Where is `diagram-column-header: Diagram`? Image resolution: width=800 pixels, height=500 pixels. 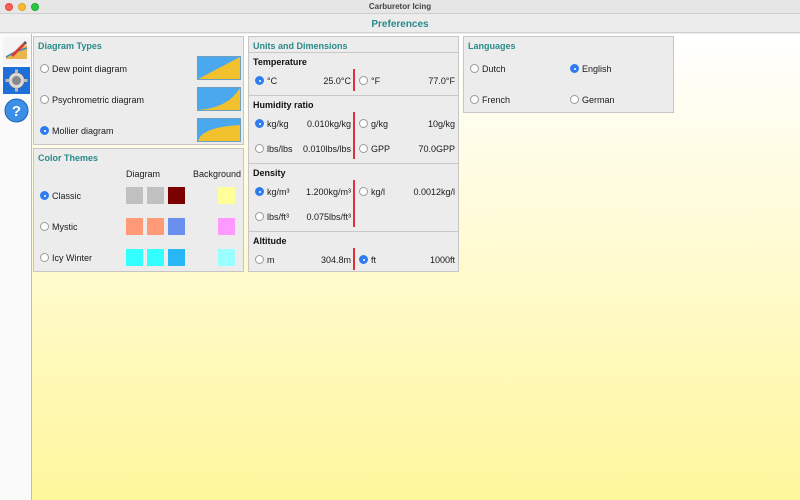
diagram-column-header: Diagram is located at coordinates (143, 174).